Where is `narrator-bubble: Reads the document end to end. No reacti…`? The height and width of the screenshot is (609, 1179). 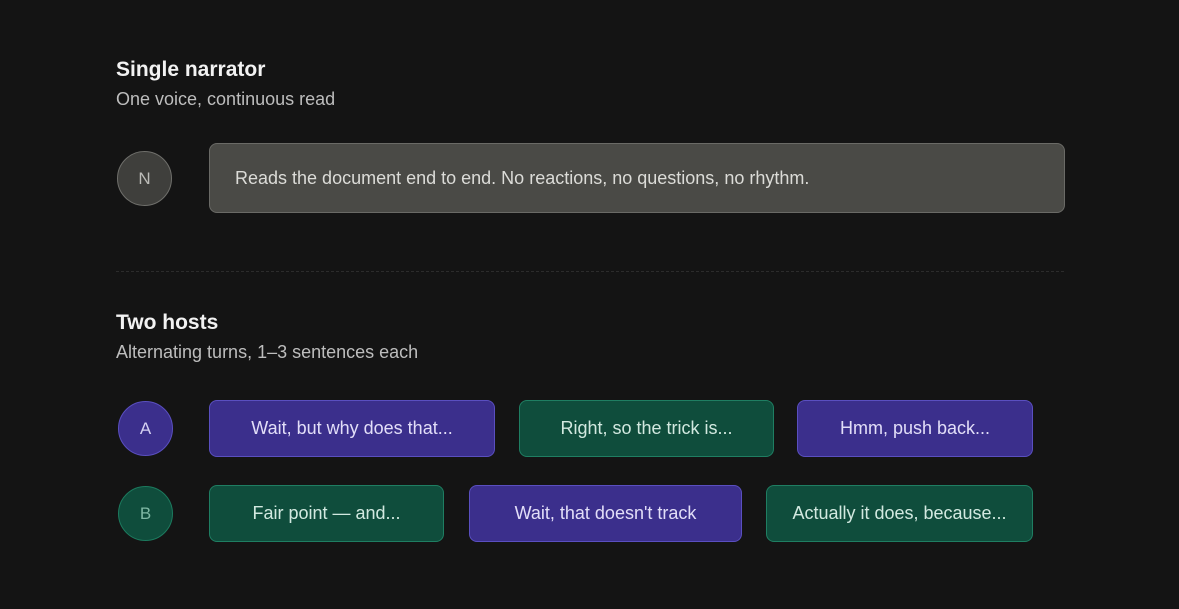
narrator-bubble: Reads the document end to end. No reacti… is located at coordinates (637, 178).